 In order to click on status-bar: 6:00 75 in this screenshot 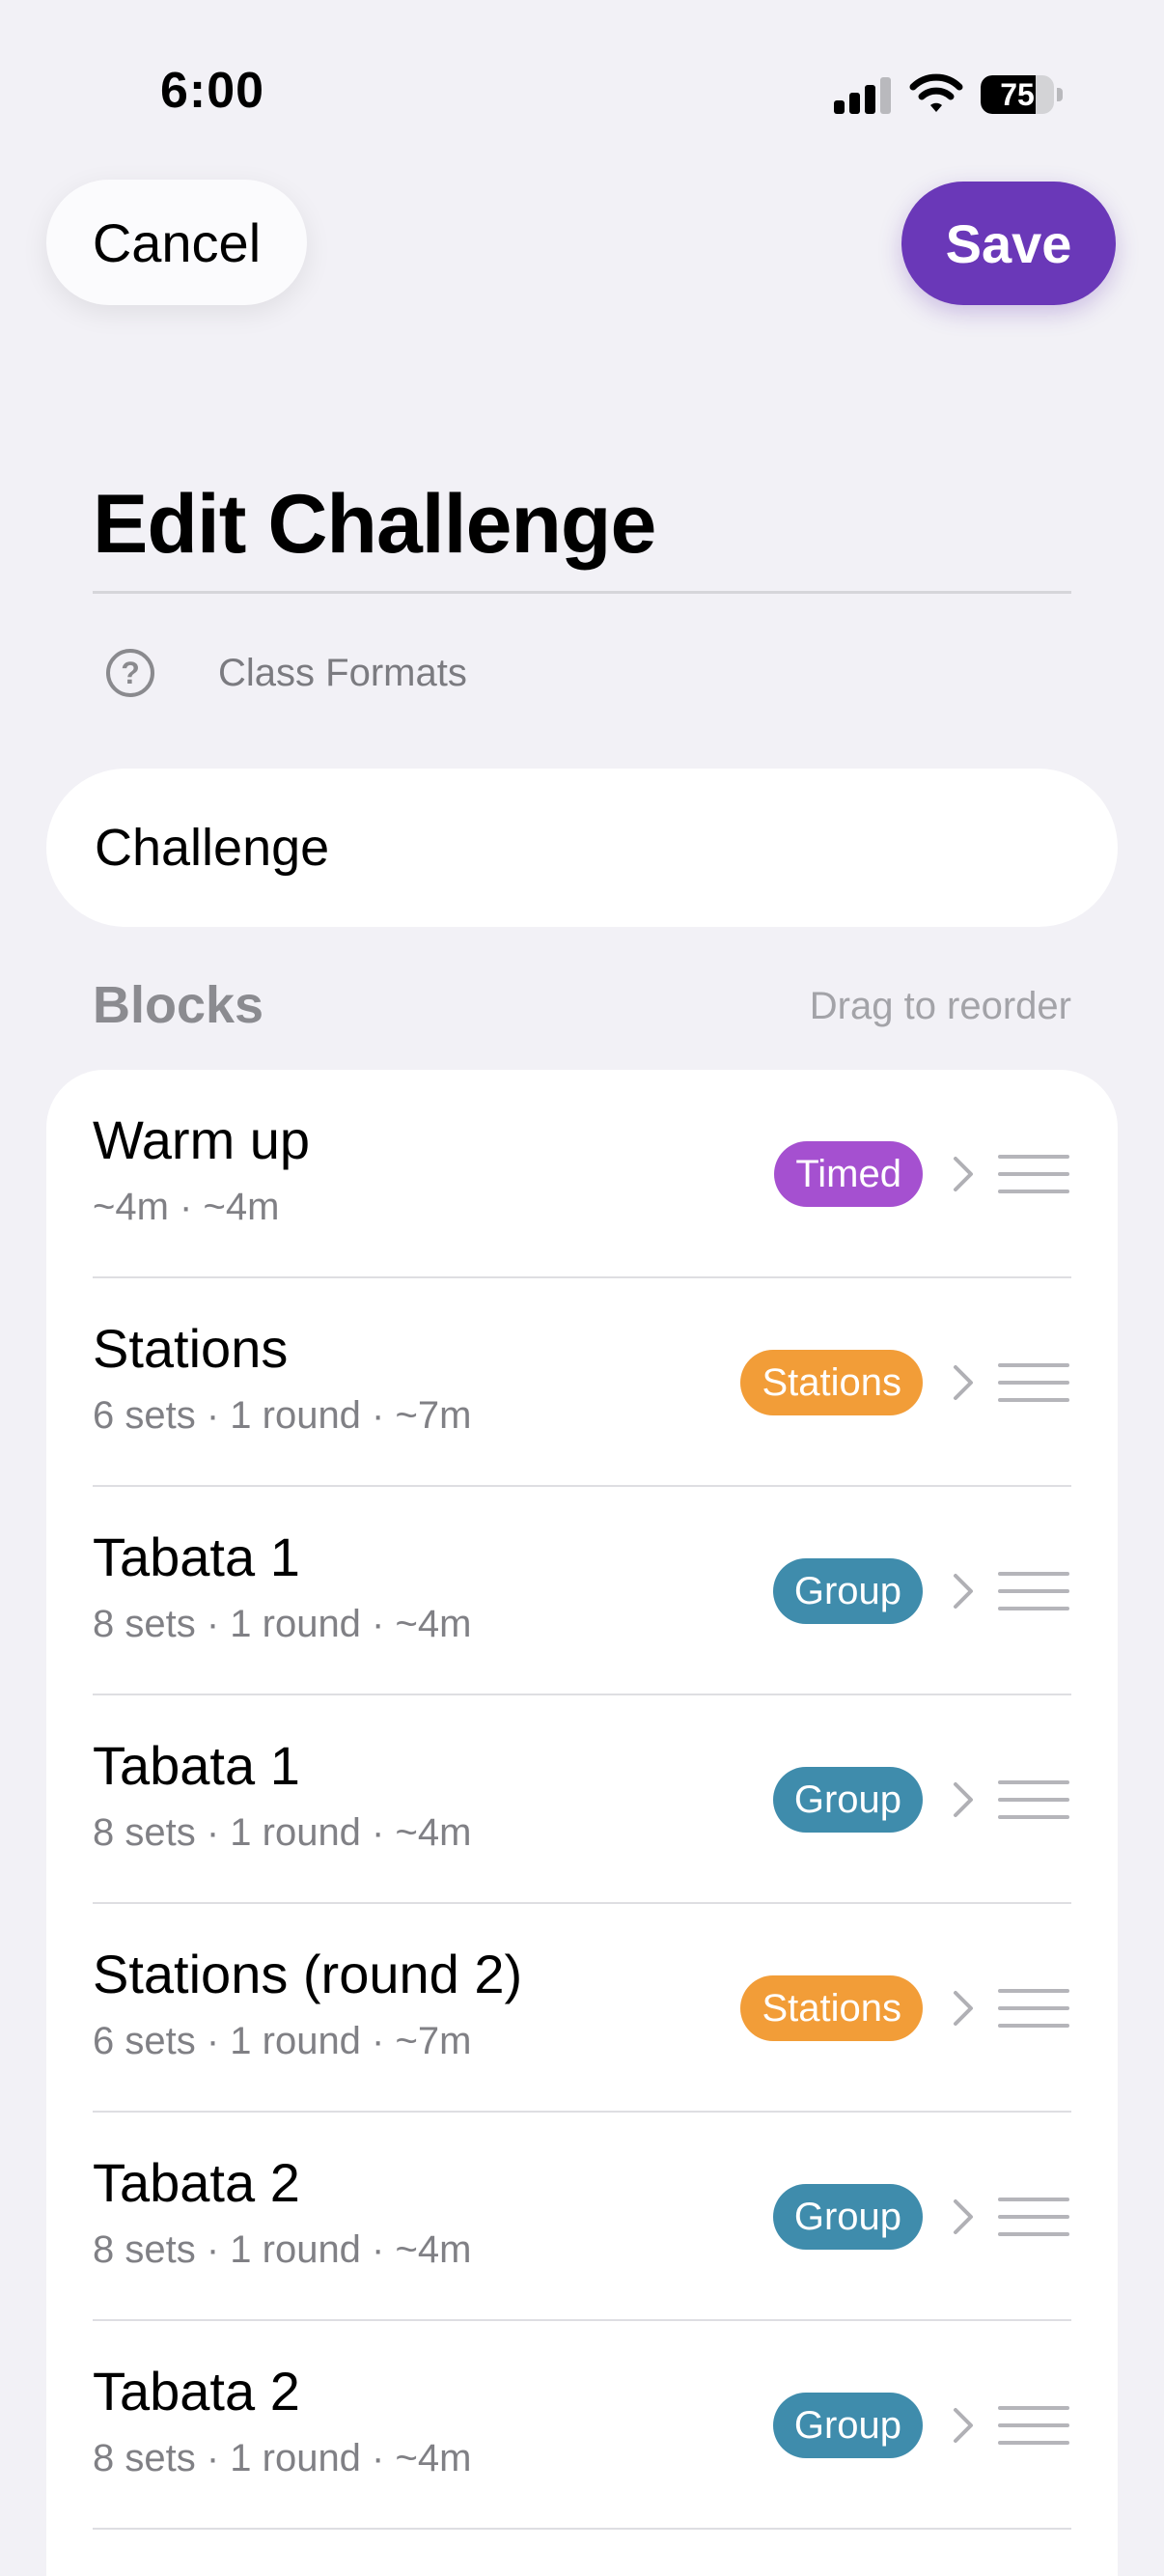, I will do `click(582, 92)`.